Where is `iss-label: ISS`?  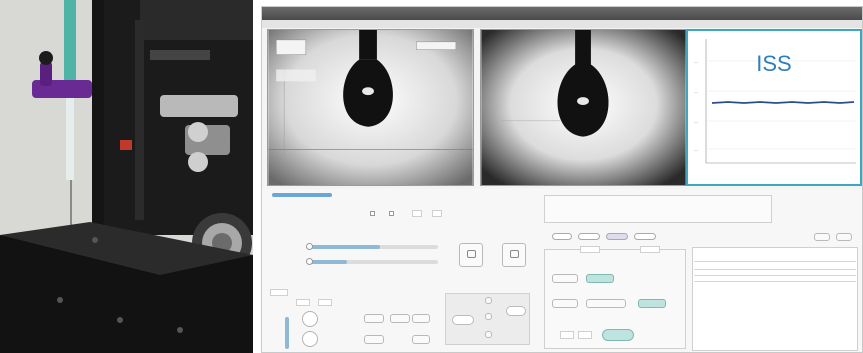 iss-label: ISS is located at coordinates (774, 63).